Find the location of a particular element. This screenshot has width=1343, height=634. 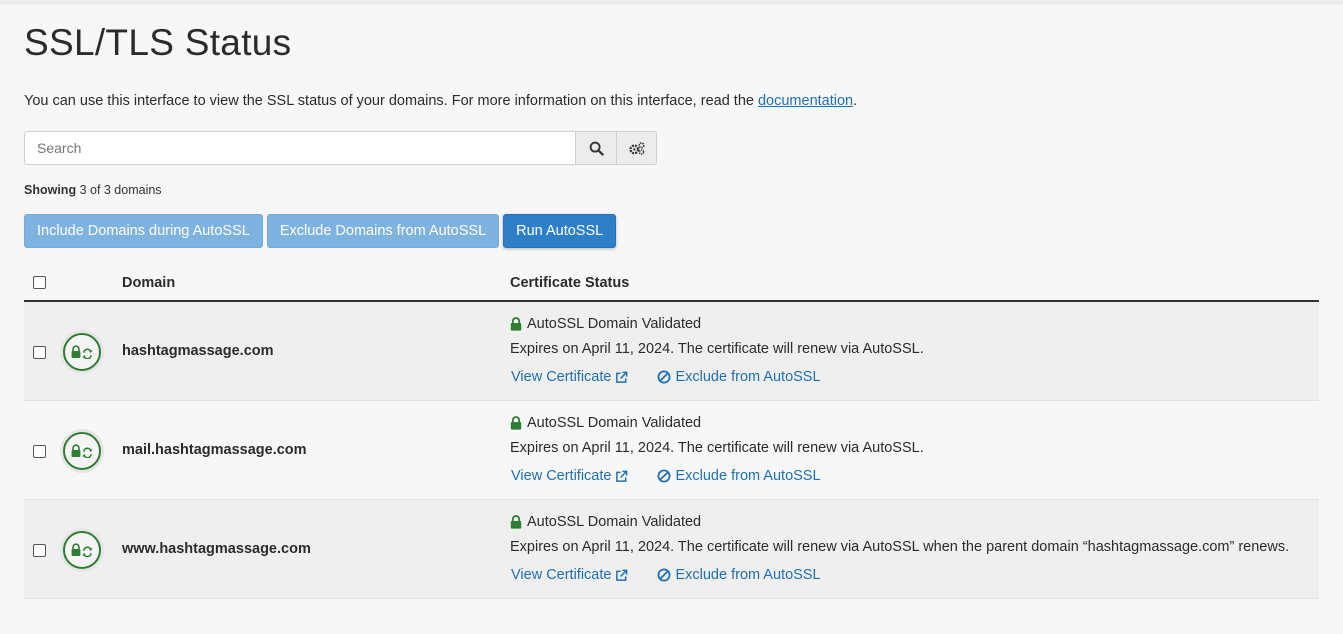

exclude-domains-button: Exclude Domains from AutoSSL is located at coordinates (383, 231).